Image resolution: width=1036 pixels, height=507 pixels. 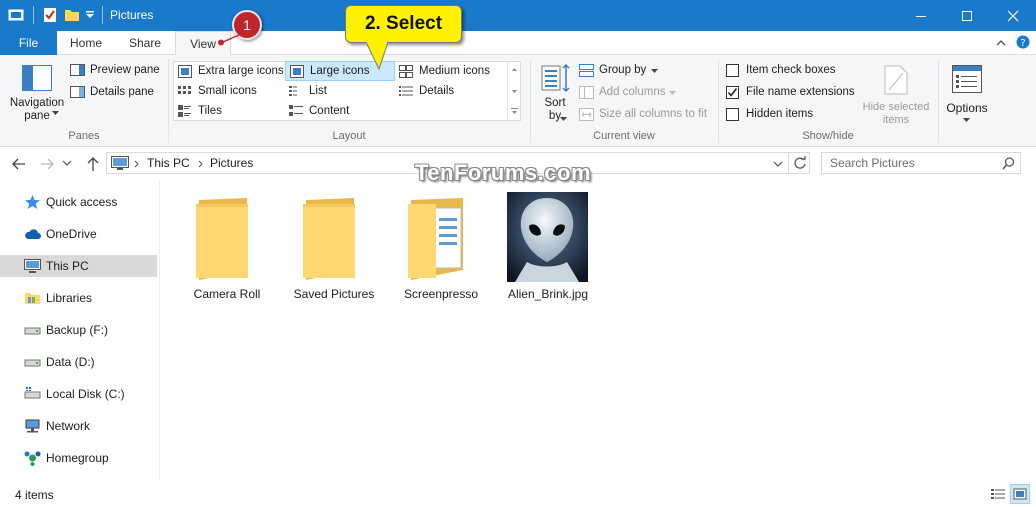 I want to click on details-pane-icon, so click(x=77, y=92).